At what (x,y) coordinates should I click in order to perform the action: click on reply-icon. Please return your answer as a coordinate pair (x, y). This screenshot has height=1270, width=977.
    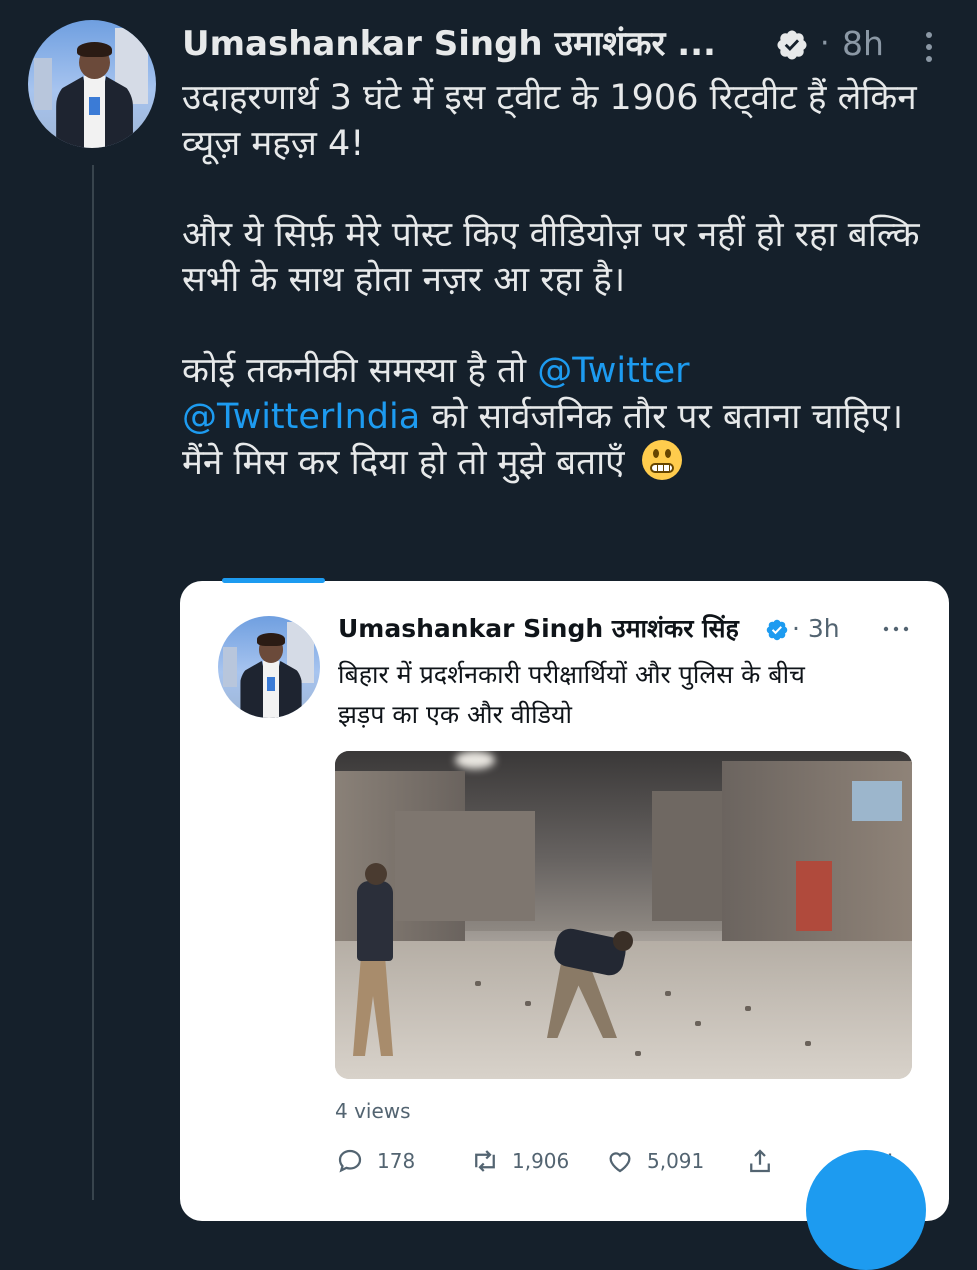
    Looking at the image, I should click on (350, 1161).